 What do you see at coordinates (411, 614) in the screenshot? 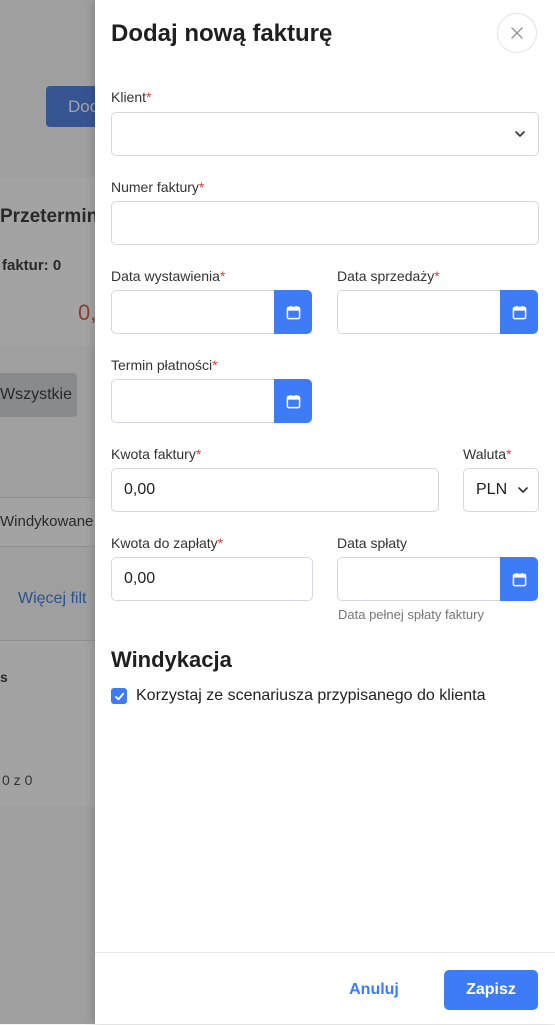
I see `payment-date-hint: Data pełnej spłaty faktury` at bounding box center [411, 614].